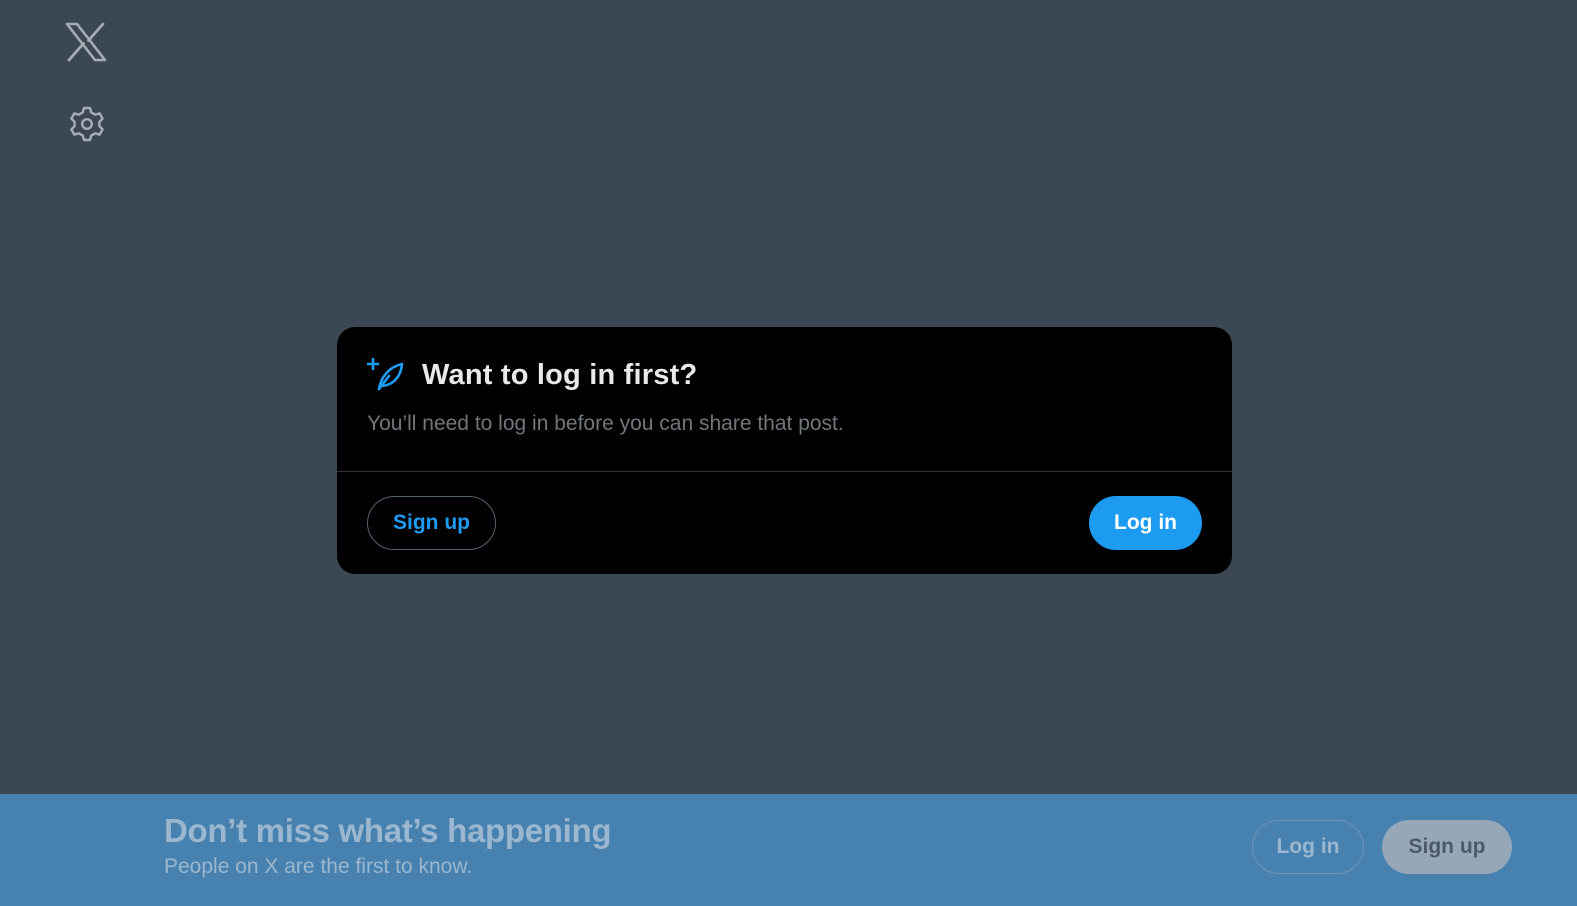 This screenshot has width=1577, height=906. What do you see at coordinates (1145, 523) in the screenshot?
I see `dialog-log-in-button: Log in` at bounding box center [1145, 523].